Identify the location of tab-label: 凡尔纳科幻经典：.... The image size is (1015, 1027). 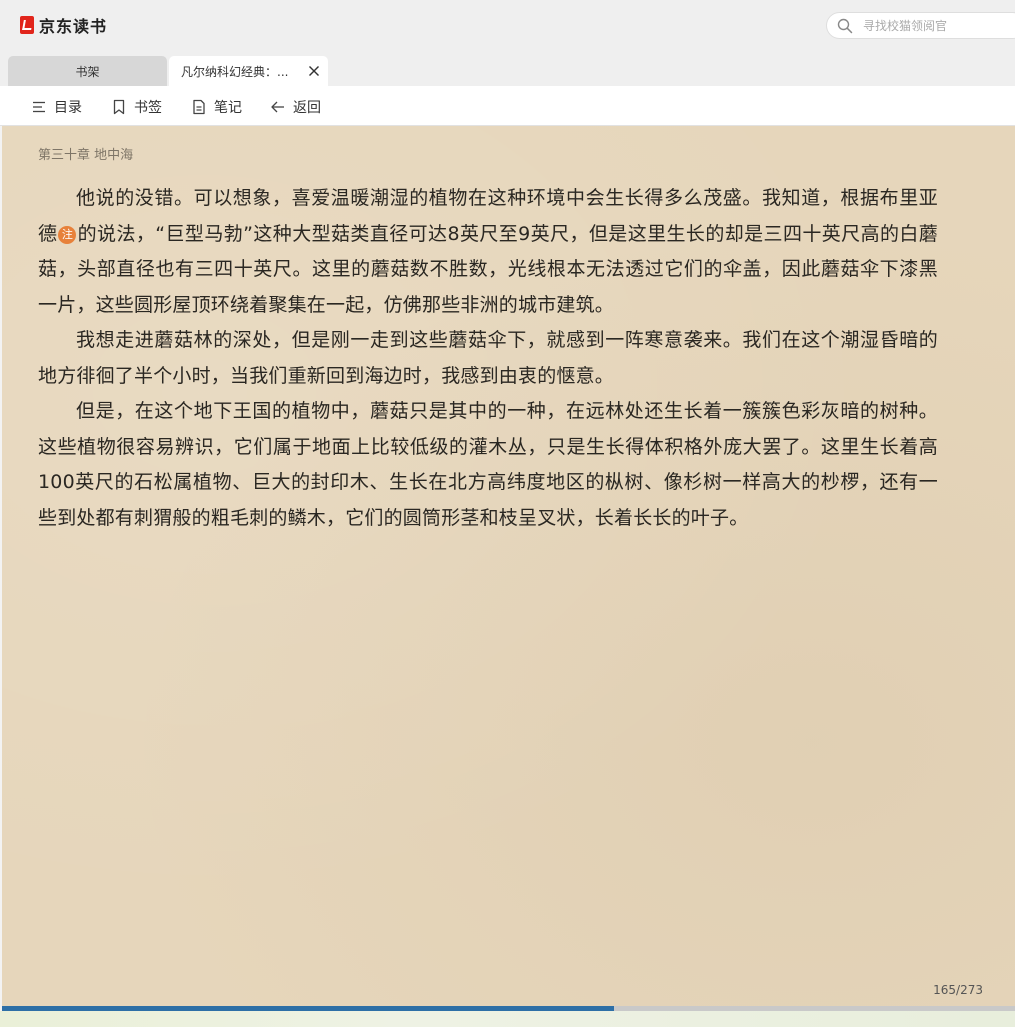
(235, 71).